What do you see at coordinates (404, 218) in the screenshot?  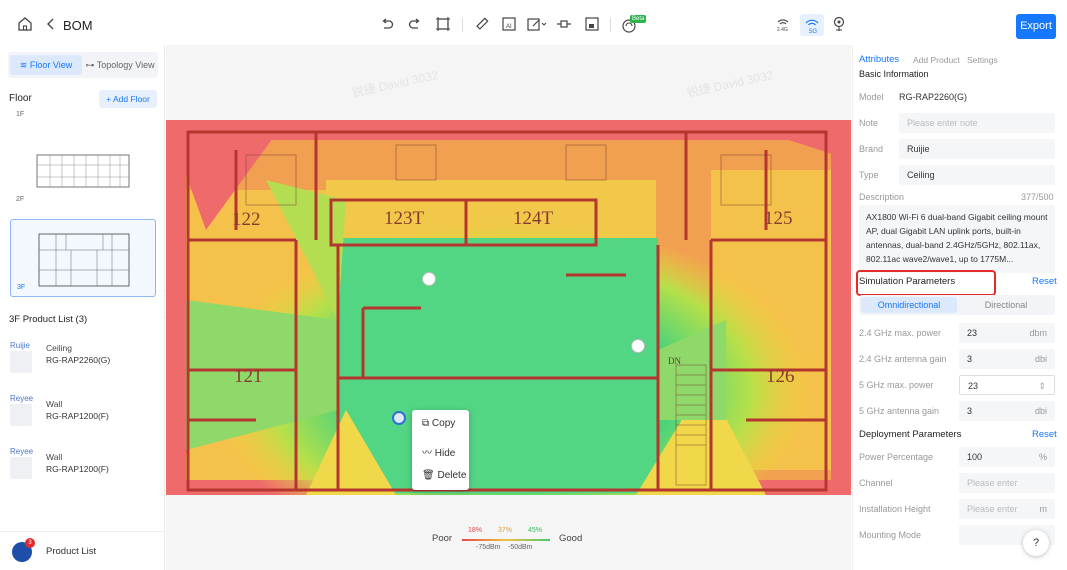 I see `svg-text: 123T` at bounding box center [404, 218].